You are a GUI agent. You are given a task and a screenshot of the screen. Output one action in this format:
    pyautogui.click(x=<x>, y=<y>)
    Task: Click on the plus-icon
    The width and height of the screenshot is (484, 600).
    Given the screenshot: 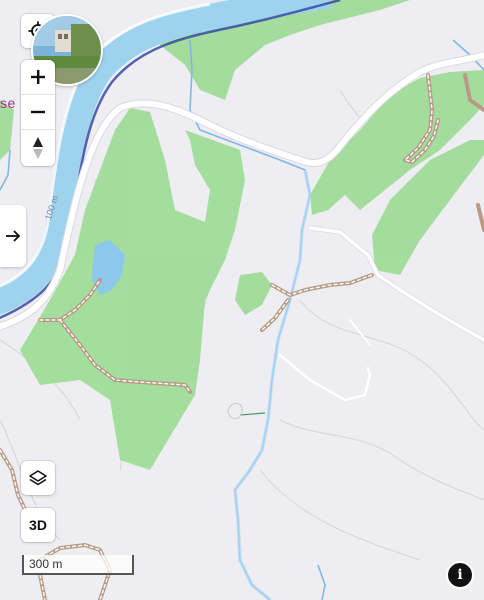 What is the action you would take?
    pyautogui.click(x=38, y=77)
    